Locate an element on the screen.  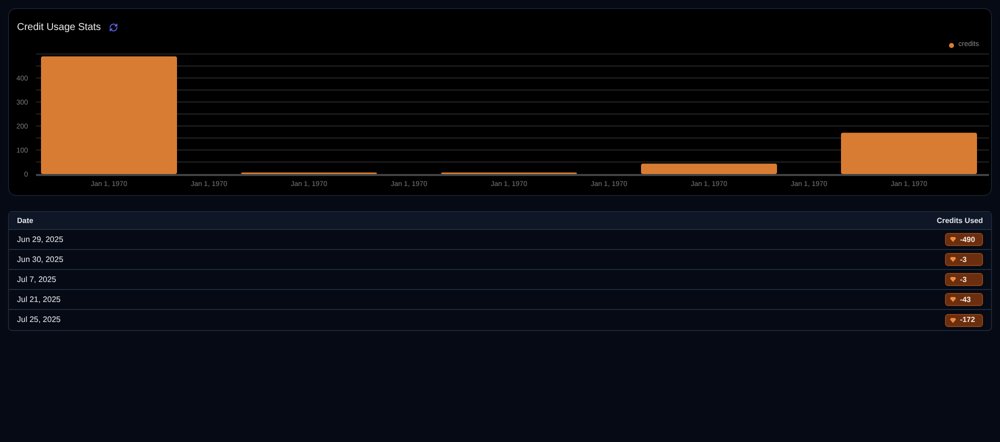
date-cell: Jul 21, 2025 is located at coordinates (39, 300).